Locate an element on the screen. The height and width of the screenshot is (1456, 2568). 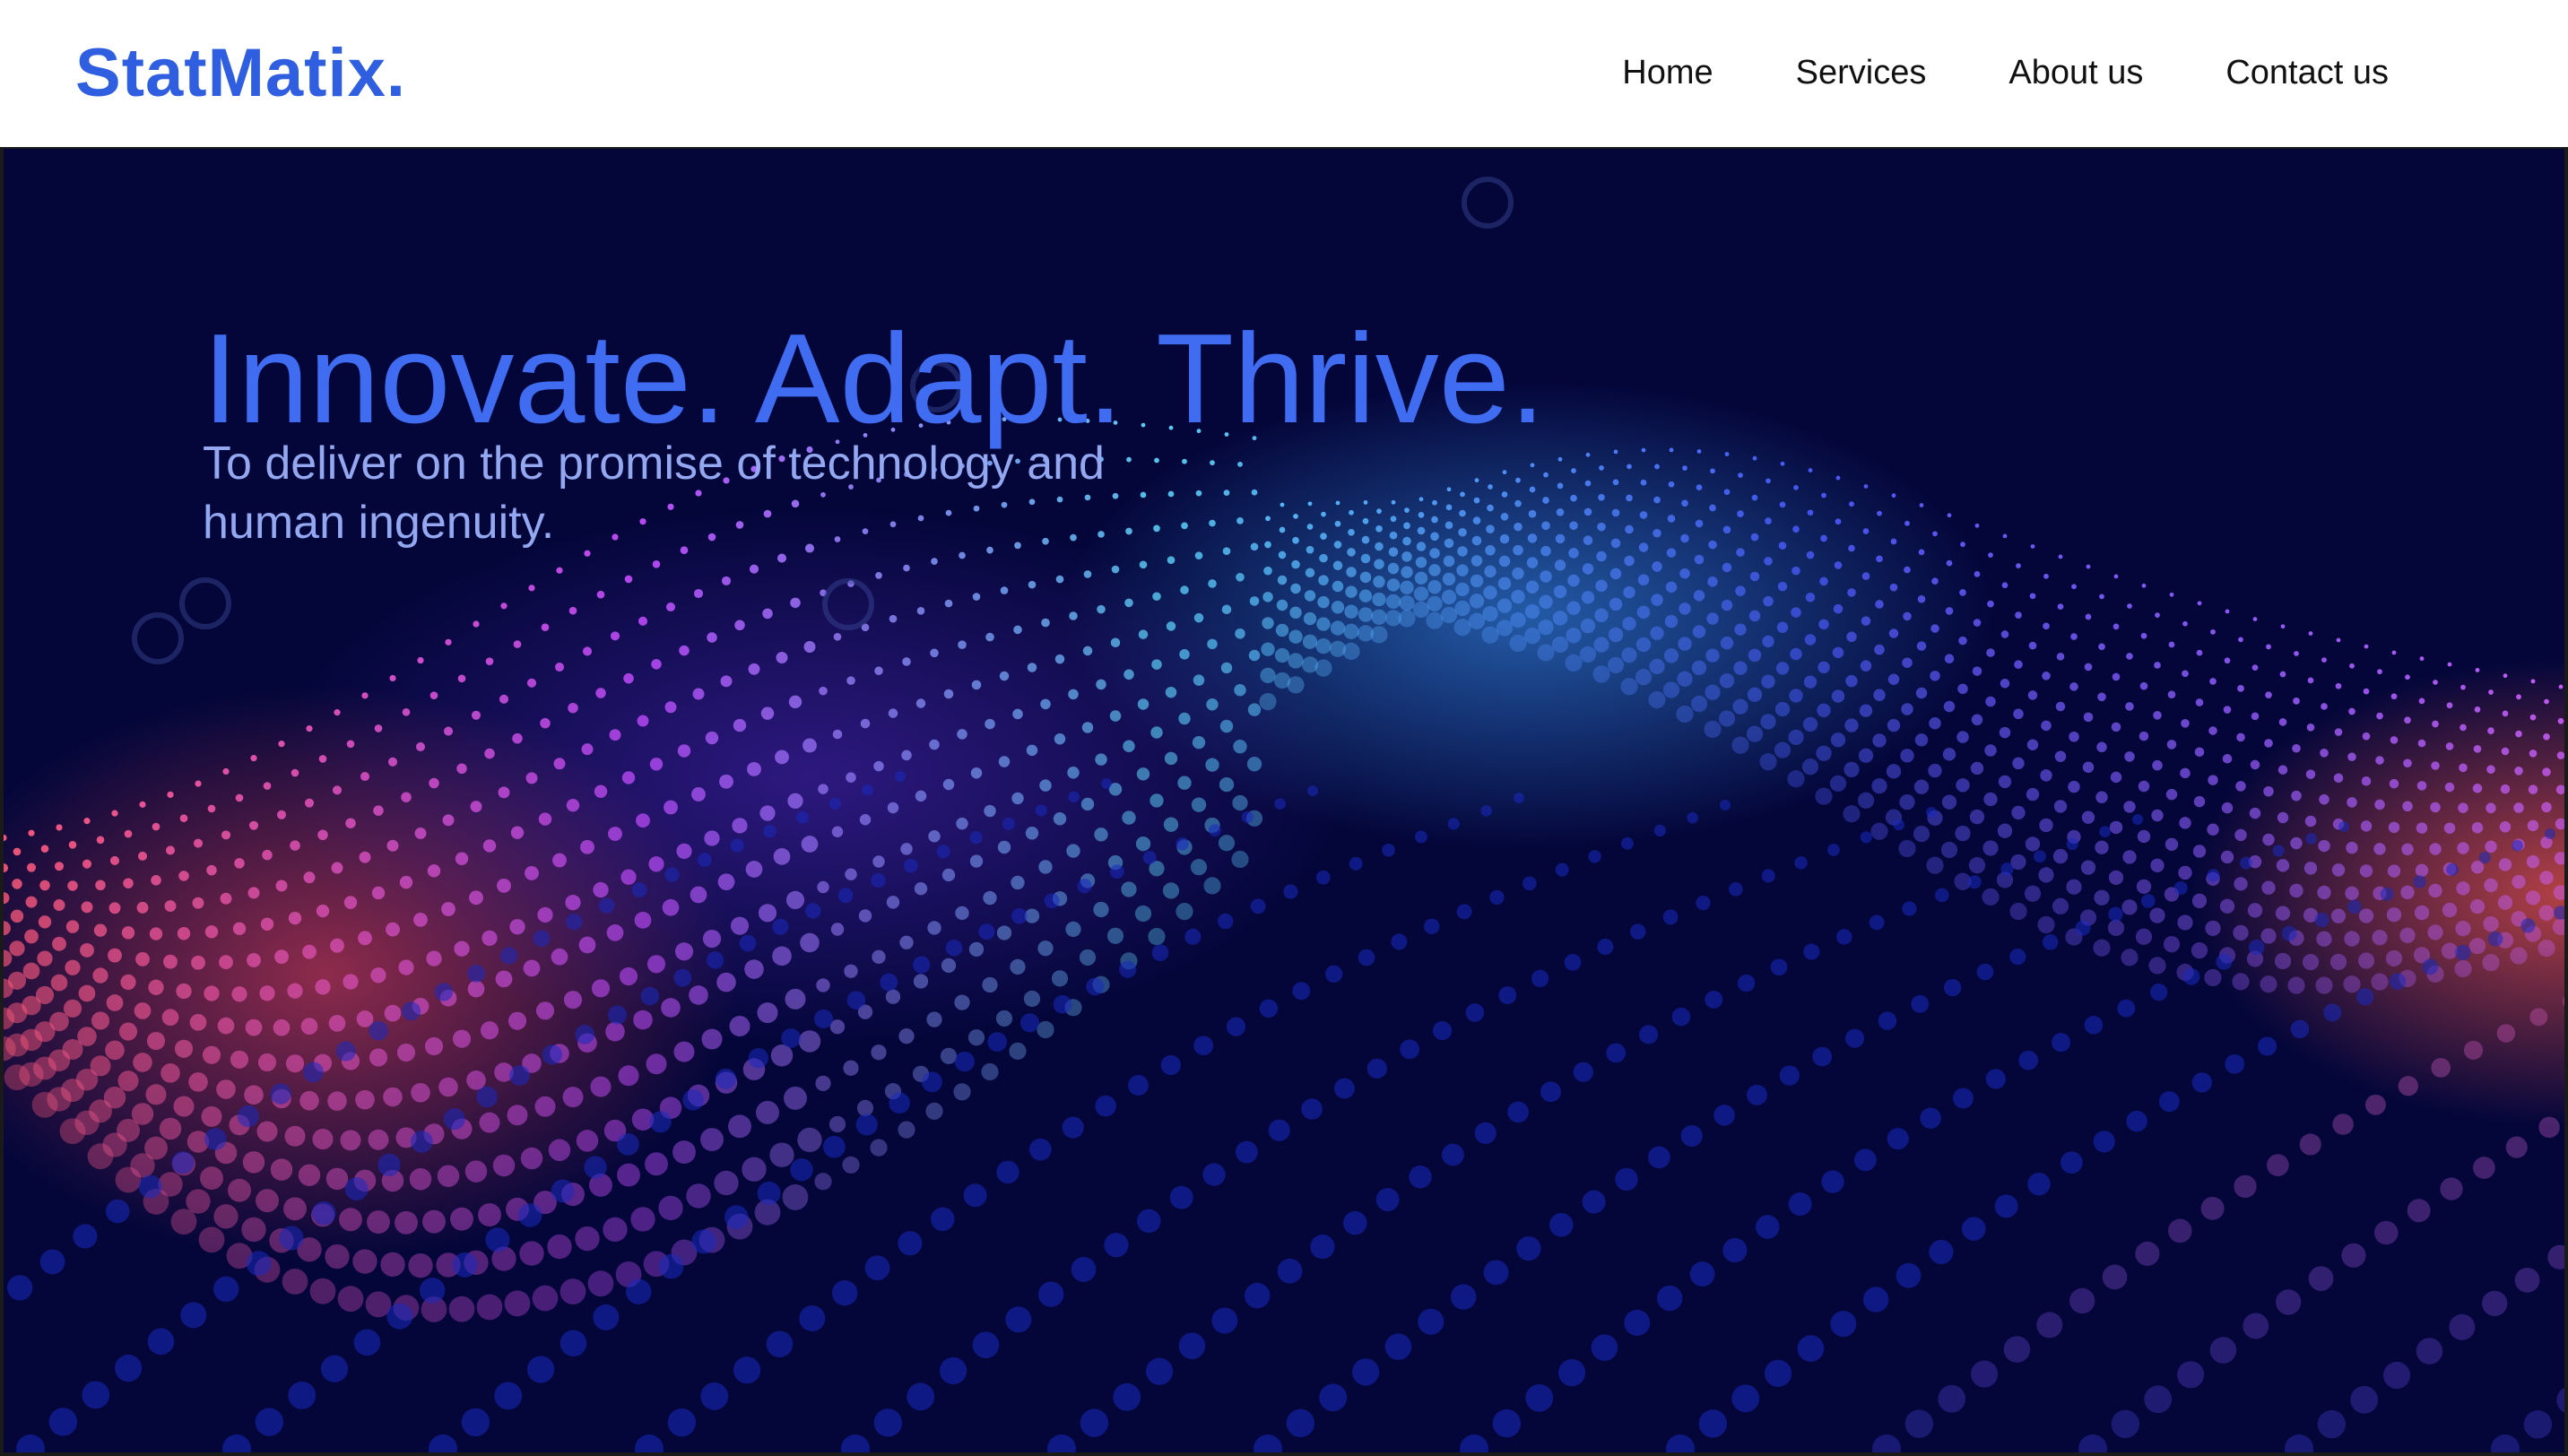
nav-link-home: Home is located at coordinates (1667, 72).